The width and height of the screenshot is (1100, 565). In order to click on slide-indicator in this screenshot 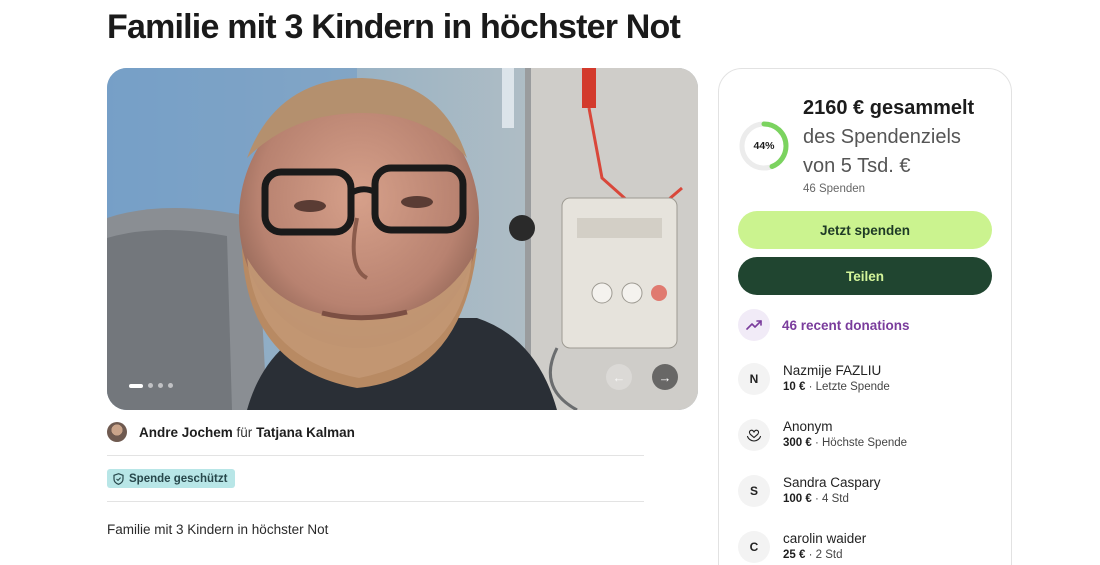, I will do `click(151, 385)`.